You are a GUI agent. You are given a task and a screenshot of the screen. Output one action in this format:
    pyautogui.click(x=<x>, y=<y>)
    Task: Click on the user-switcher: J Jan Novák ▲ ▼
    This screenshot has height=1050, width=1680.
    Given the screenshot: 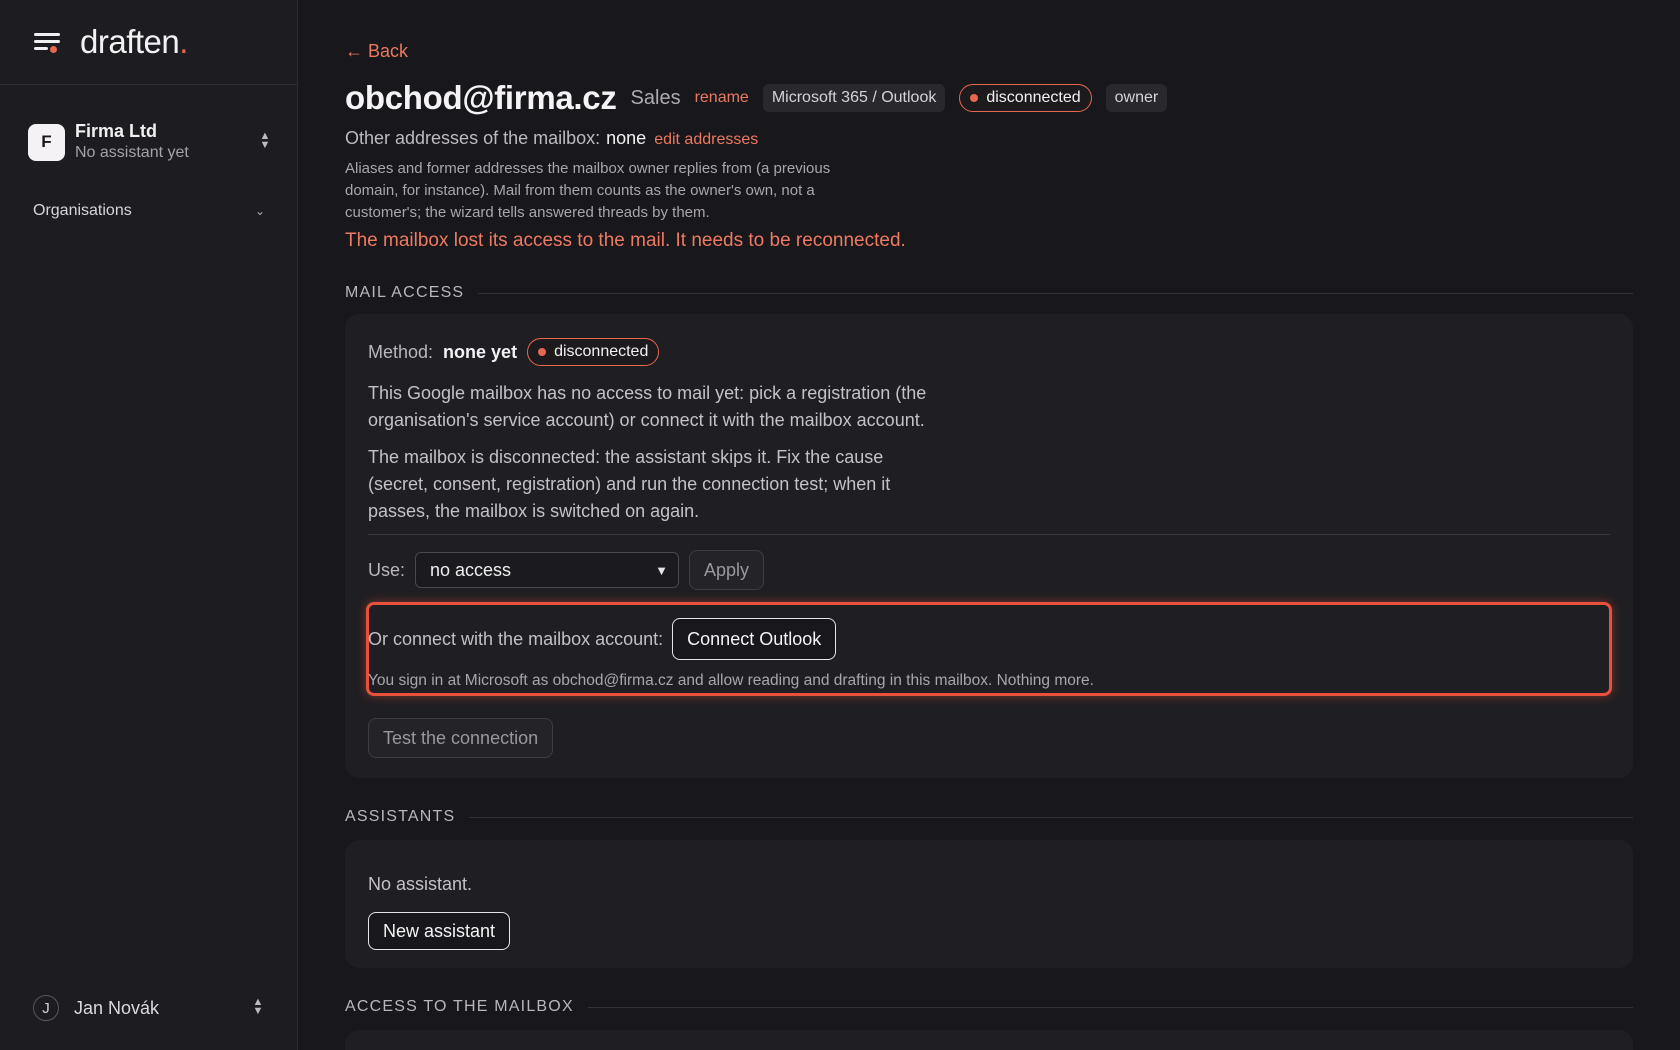 What is the action you would take?
    pyautogui.click(x=149, y=1008)
    